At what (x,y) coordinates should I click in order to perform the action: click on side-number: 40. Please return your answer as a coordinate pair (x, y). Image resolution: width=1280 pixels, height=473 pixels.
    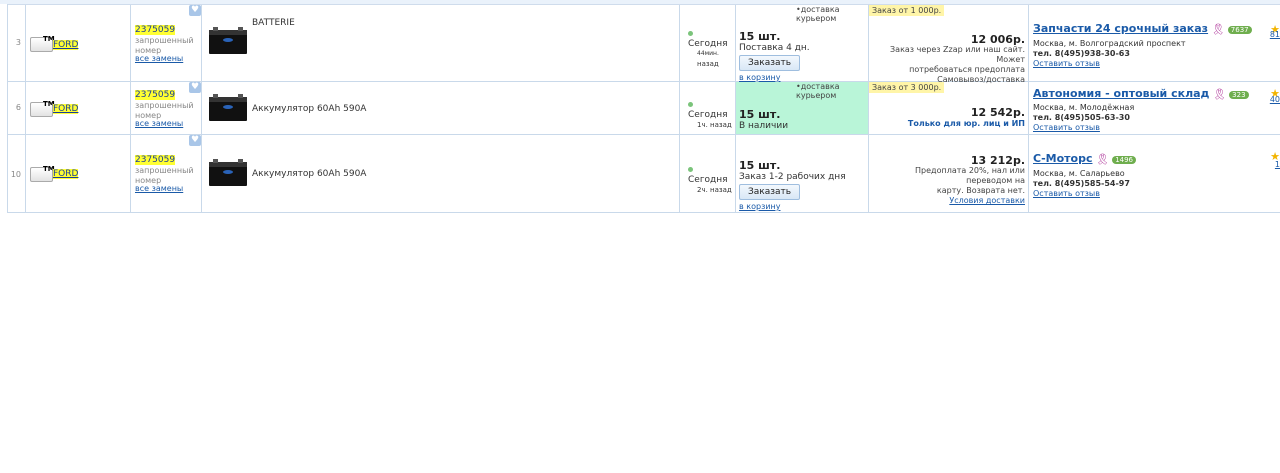
    Looking at the image, I should click on (1275, 99).